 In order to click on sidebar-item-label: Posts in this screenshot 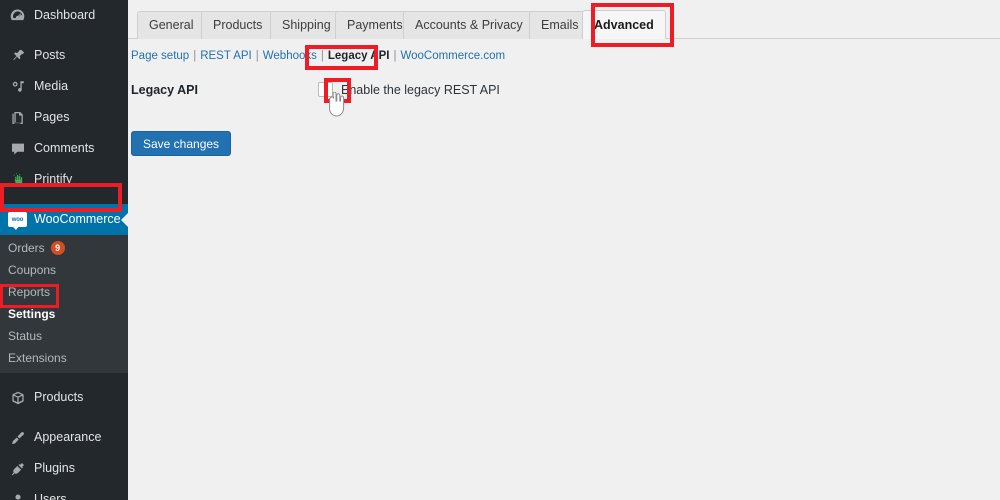, I will do `click(50, 55)`.